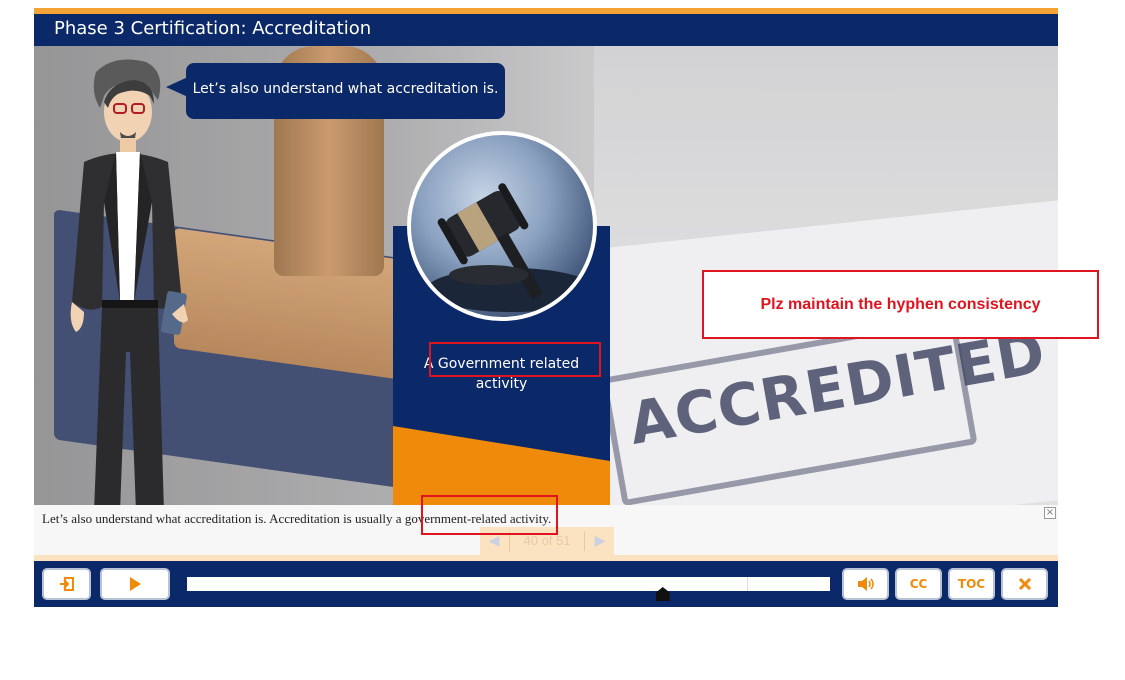 This screenshot has width=1125, height=680. I want to click on gavel-image, so click(502, 226).